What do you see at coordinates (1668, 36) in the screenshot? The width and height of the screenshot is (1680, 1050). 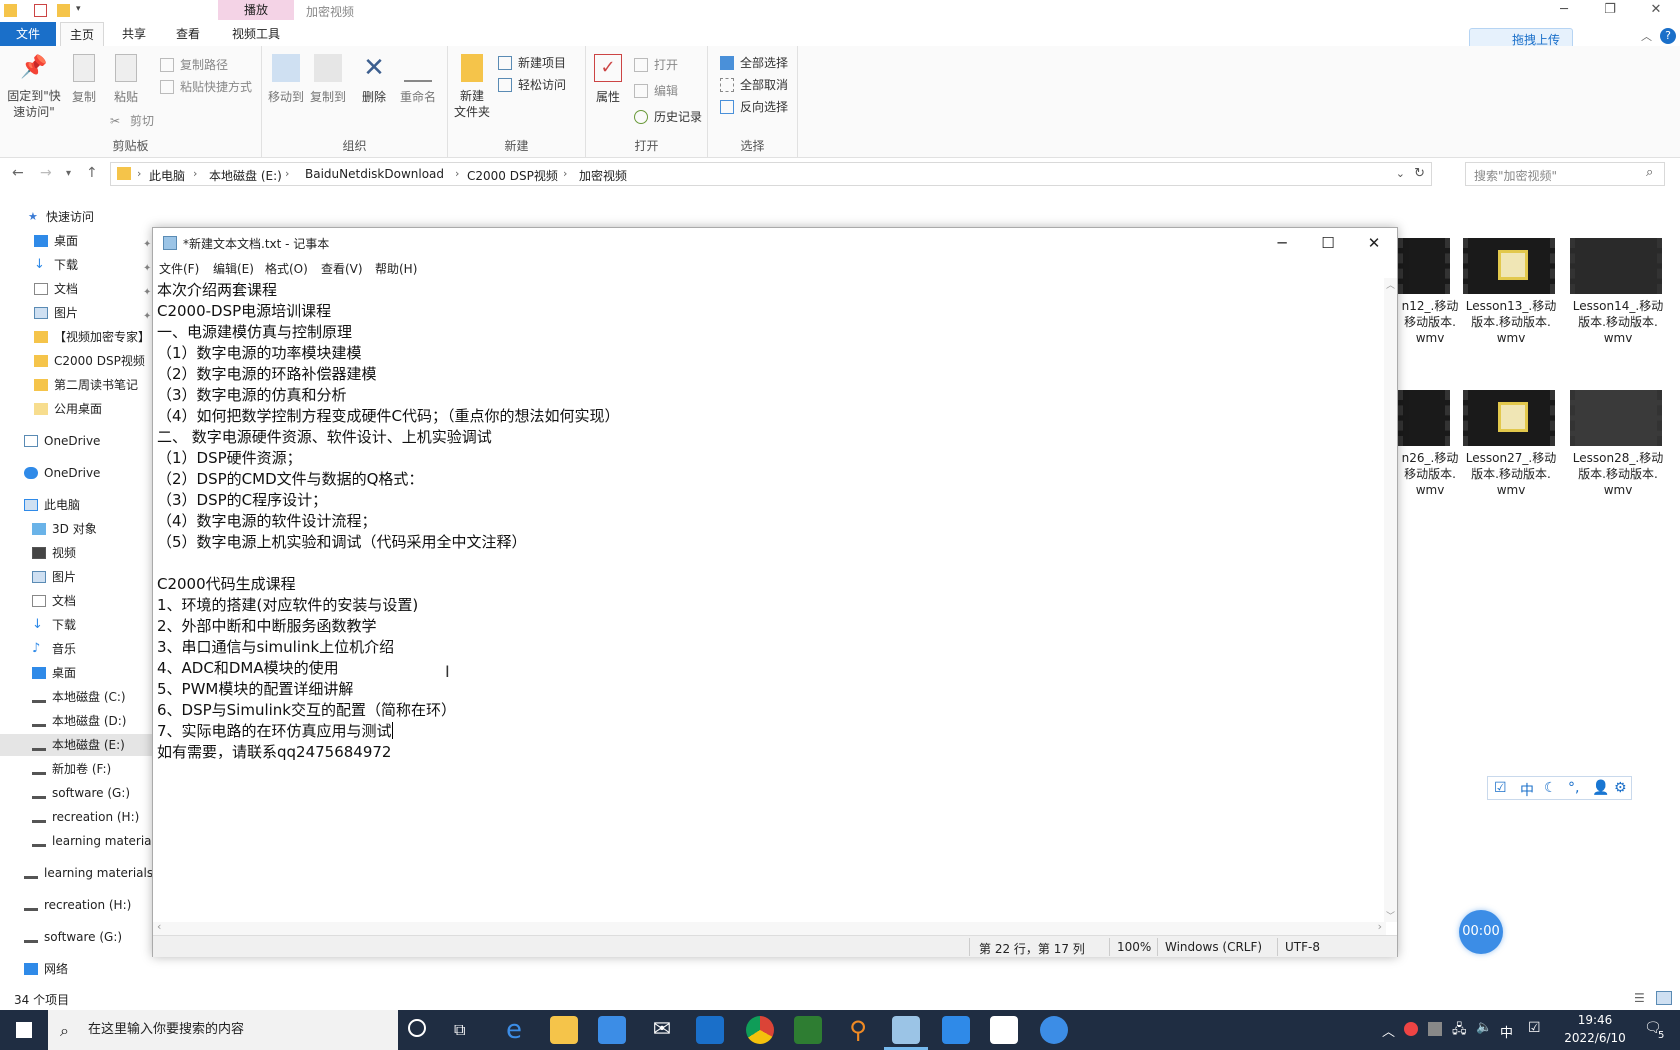 I see `help-icon: ?` at bounding box center [1668, 36].